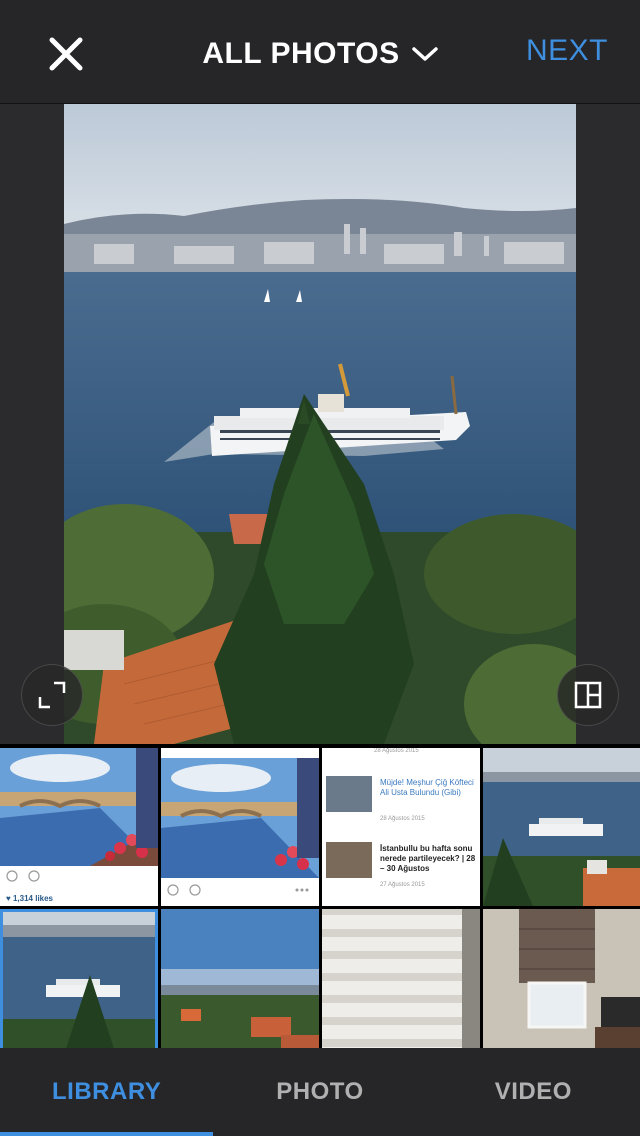  I want to click on window-blinds-photo, so click(401, 988).